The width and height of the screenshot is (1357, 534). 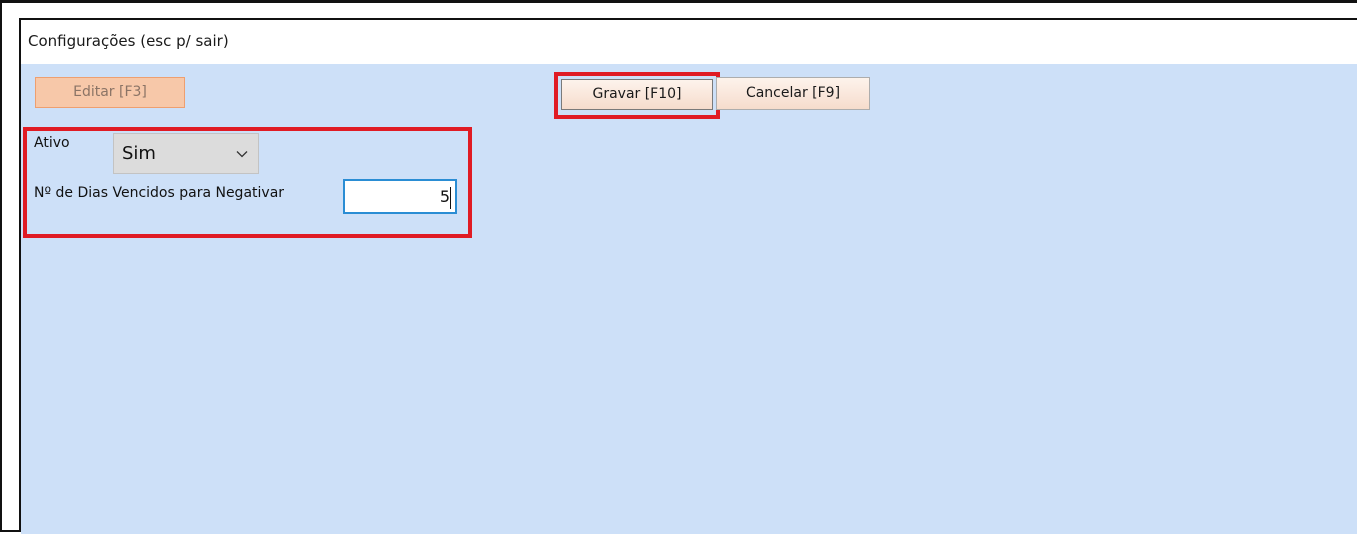 What do you see at coordinates (637, 94) in the screenshot?
I see `save-button: Gravar [F10]` at bounding box center [637, 94].